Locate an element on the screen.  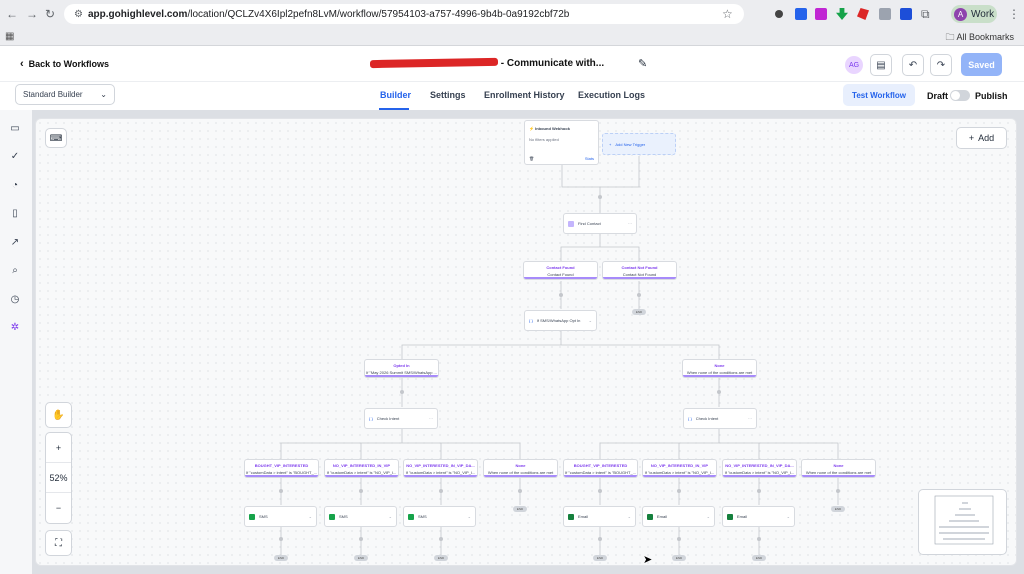
tab-execution-logs: Execution Logs is located at coordinates (611, 95).